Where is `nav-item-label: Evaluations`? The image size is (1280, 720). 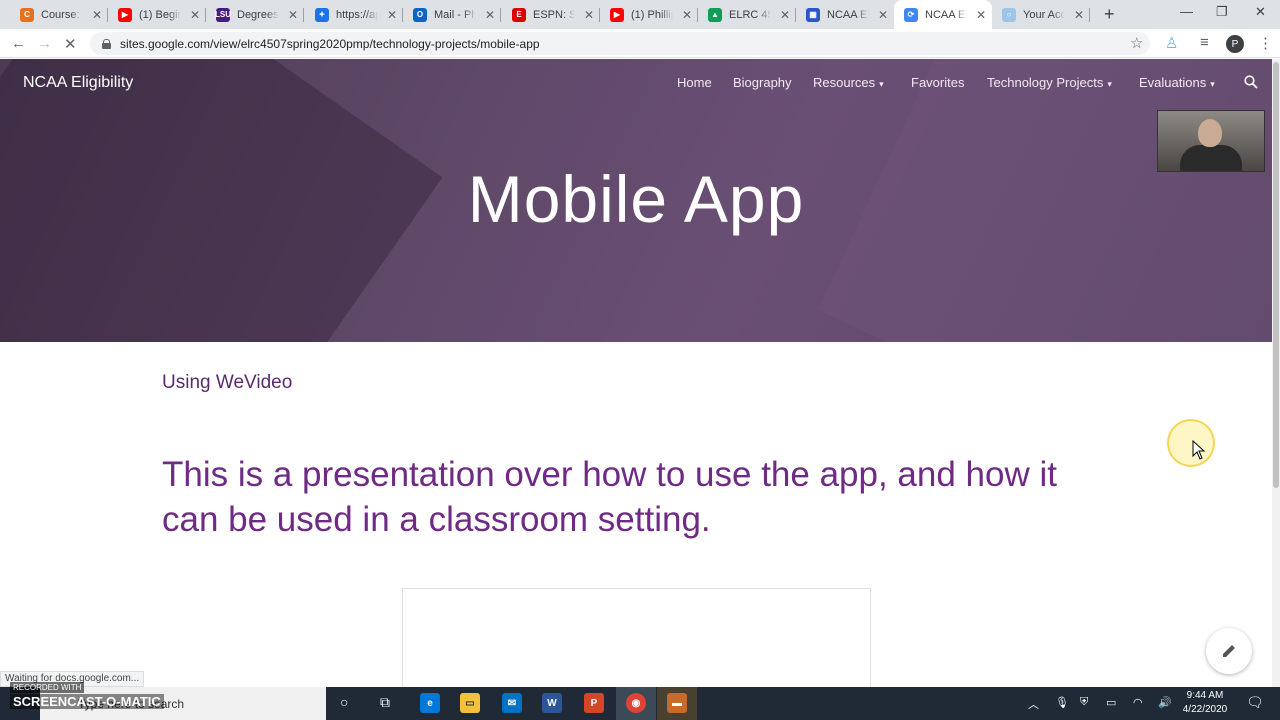
nav-item-label: Evaluations is located at coordinates (1173, 82).